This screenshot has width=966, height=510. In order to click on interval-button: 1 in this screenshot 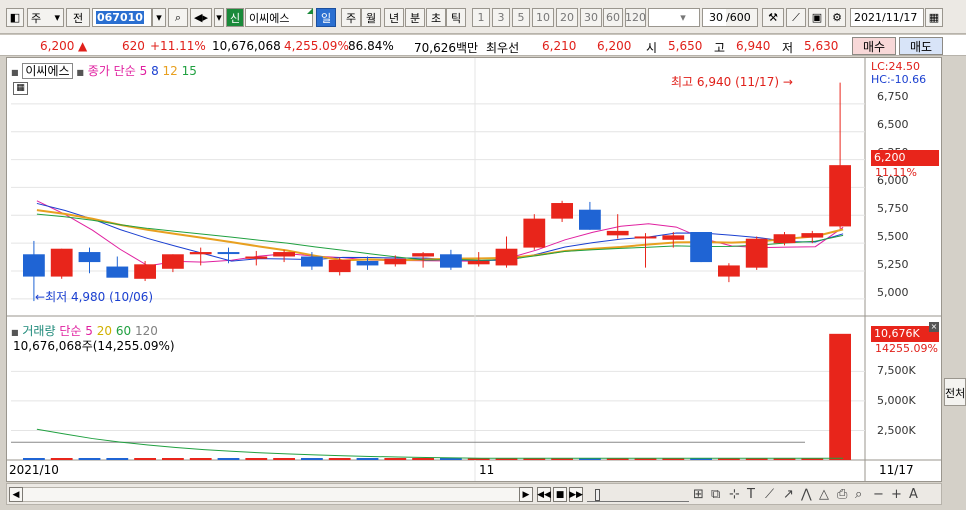, I will do `click(481, 17)`.